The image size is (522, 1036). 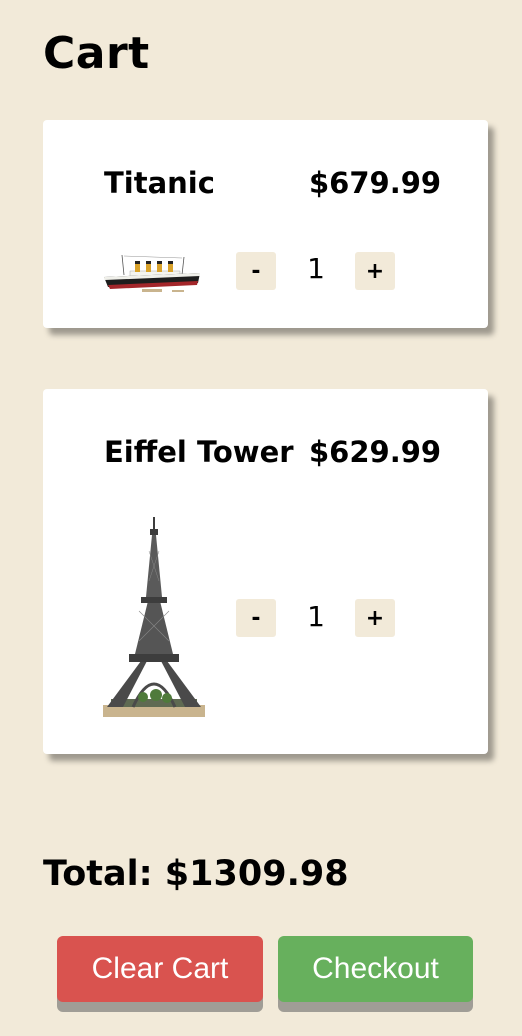 I want to click on checkout-button: Checkout, so click(x=375, y=969).